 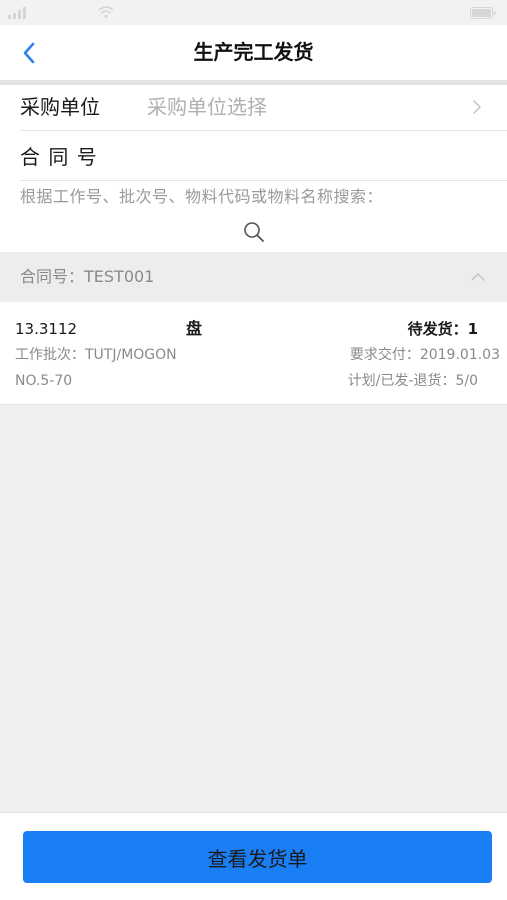 I want to click on item-pending-count: 待发货：1, so click(x=442, y=329).